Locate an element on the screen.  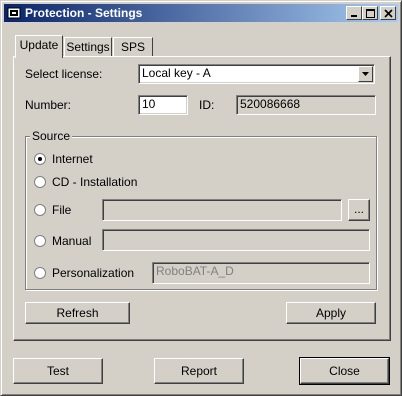
radio-personalization-label: Personalization is located at coordinates (93, 273).